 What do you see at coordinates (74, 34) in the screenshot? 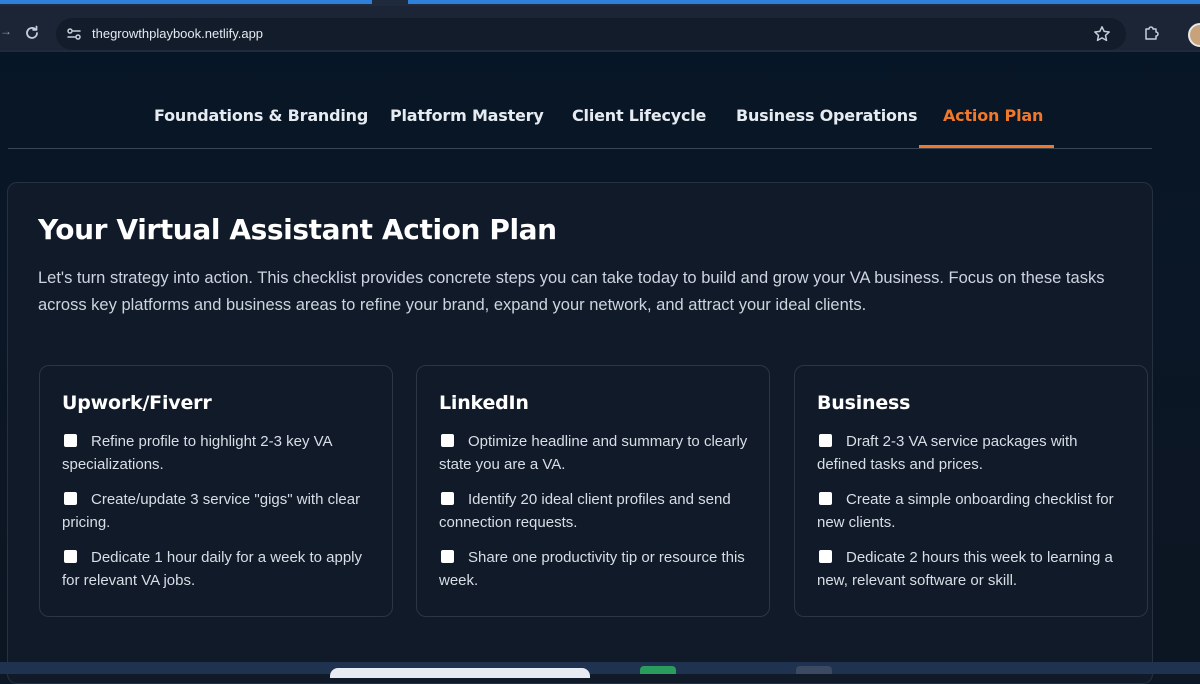
I see `site-settings-icon` at bounding box center [74, 34].